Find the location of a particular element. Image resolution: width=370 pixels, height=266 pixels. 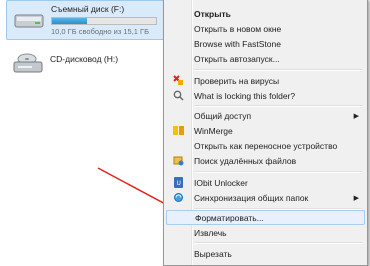

sync-icon is located at coordinates (178, 197).